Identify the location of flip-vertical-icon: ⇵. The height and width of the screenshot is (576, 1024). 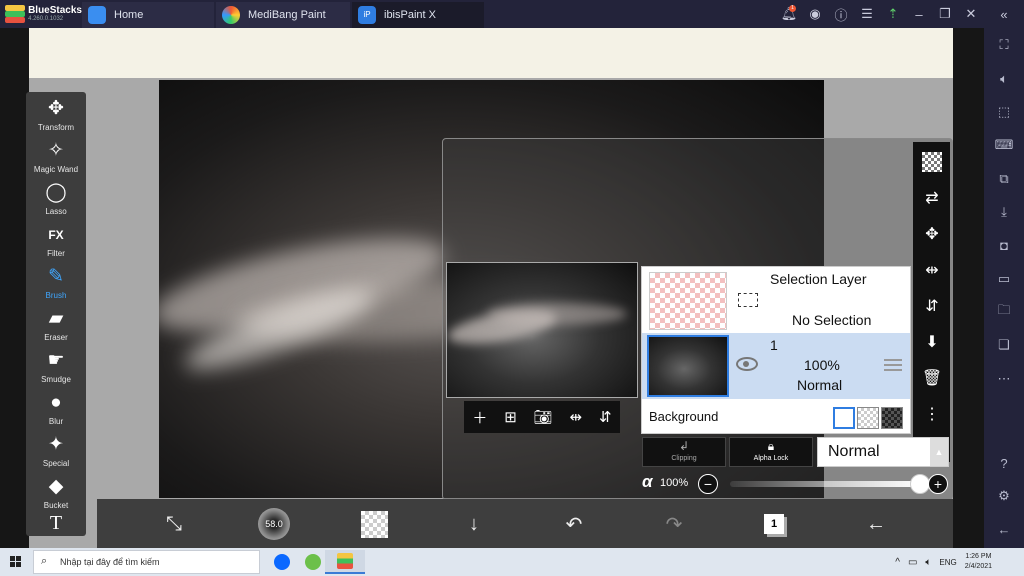
(605, 417).